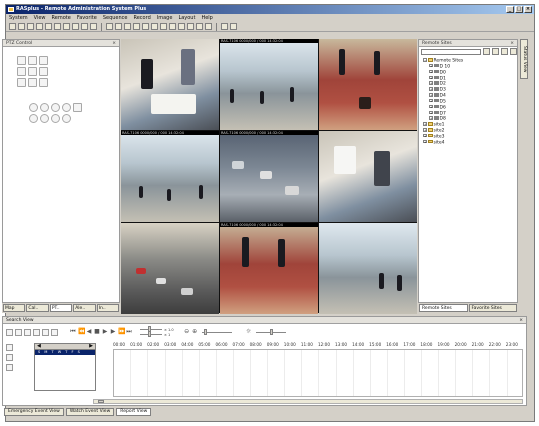 This screenshot has height=426, width=539. Describe the element at coordinates (33, 107) in the screenshot. I see `ptz-zoom-in-button` at that location.